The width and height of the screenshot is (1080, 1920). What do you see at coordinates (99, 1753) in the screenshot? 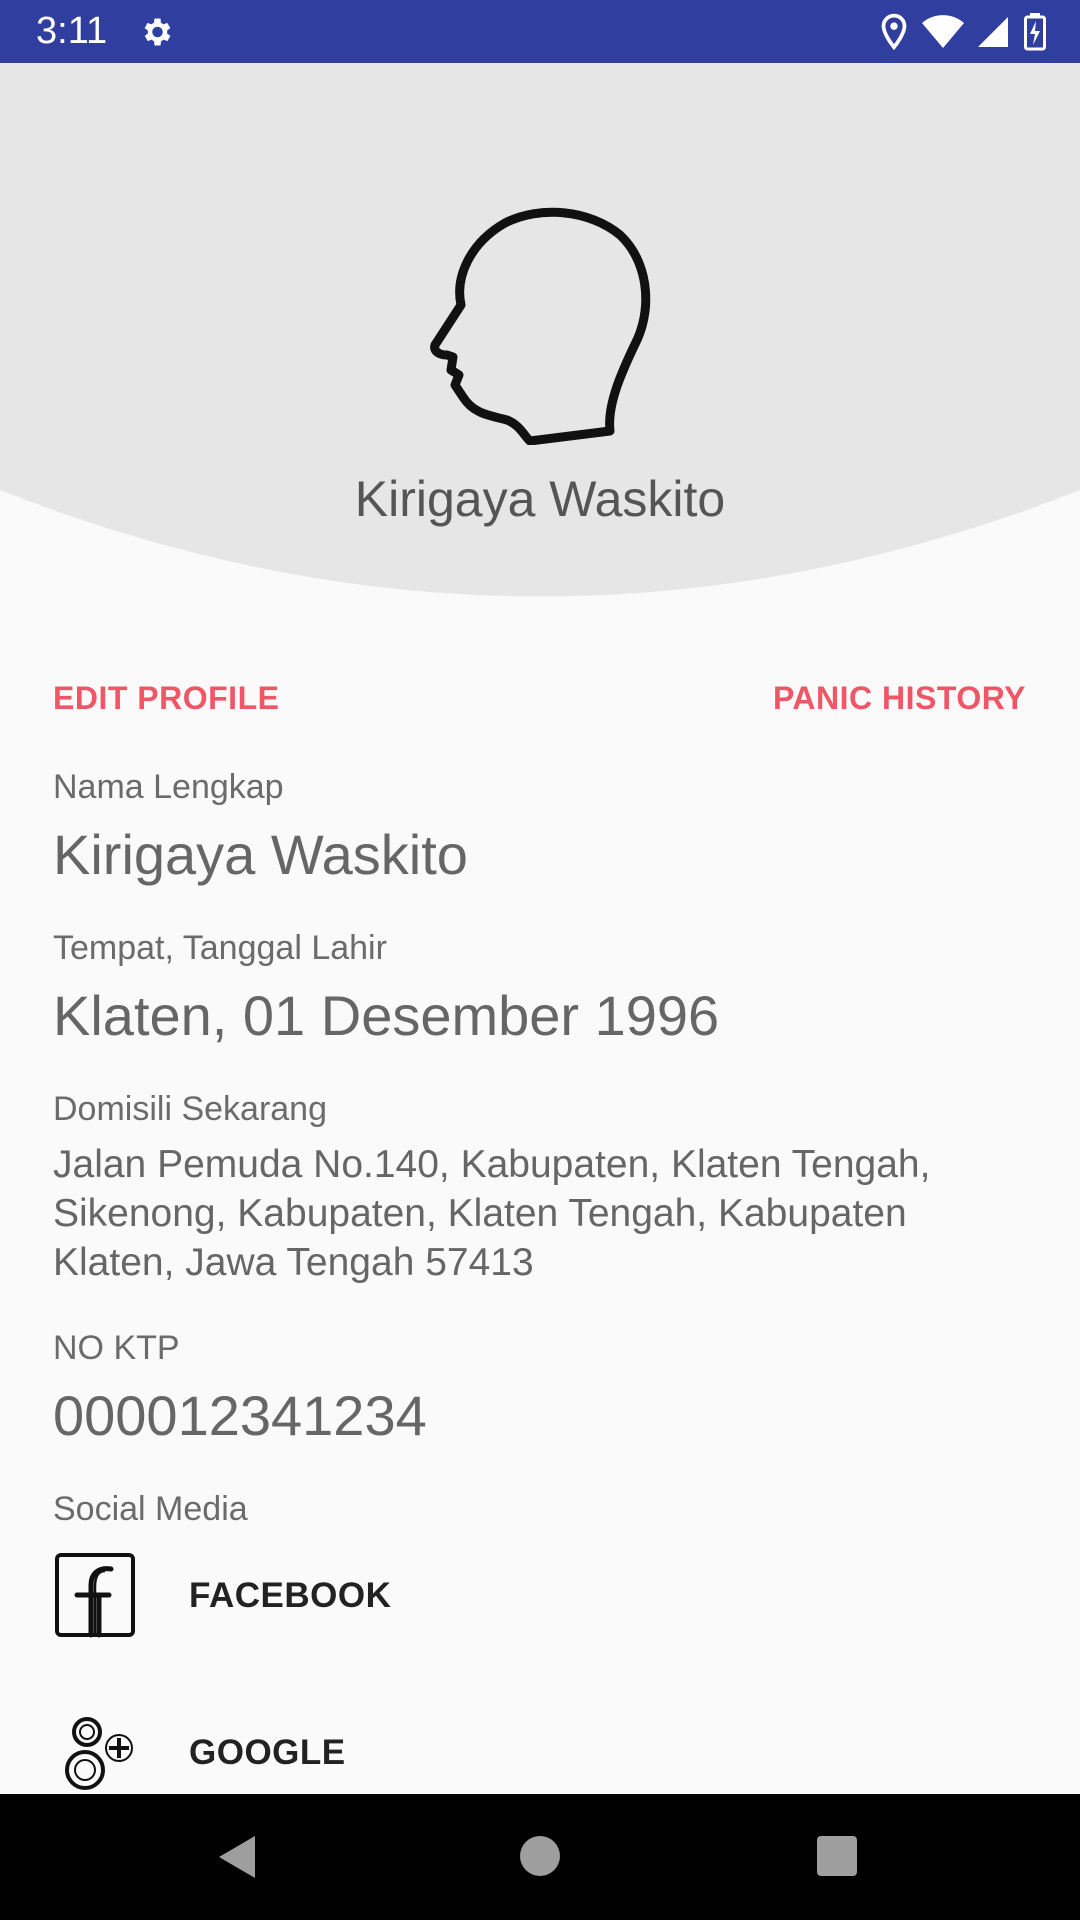
I see `google-plus-icon` at bounding box center [99, 1753].